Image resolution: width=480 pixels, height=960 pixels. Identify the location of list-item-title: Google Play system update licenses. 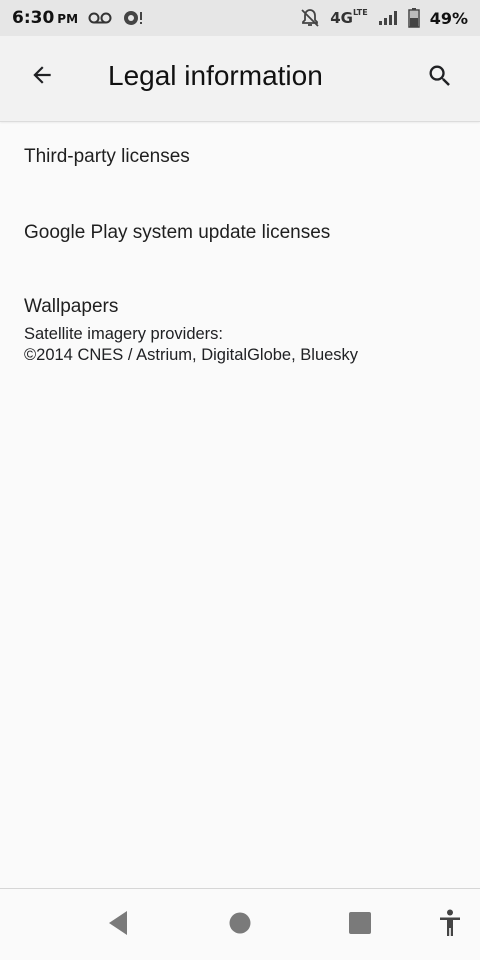
(177, 232).